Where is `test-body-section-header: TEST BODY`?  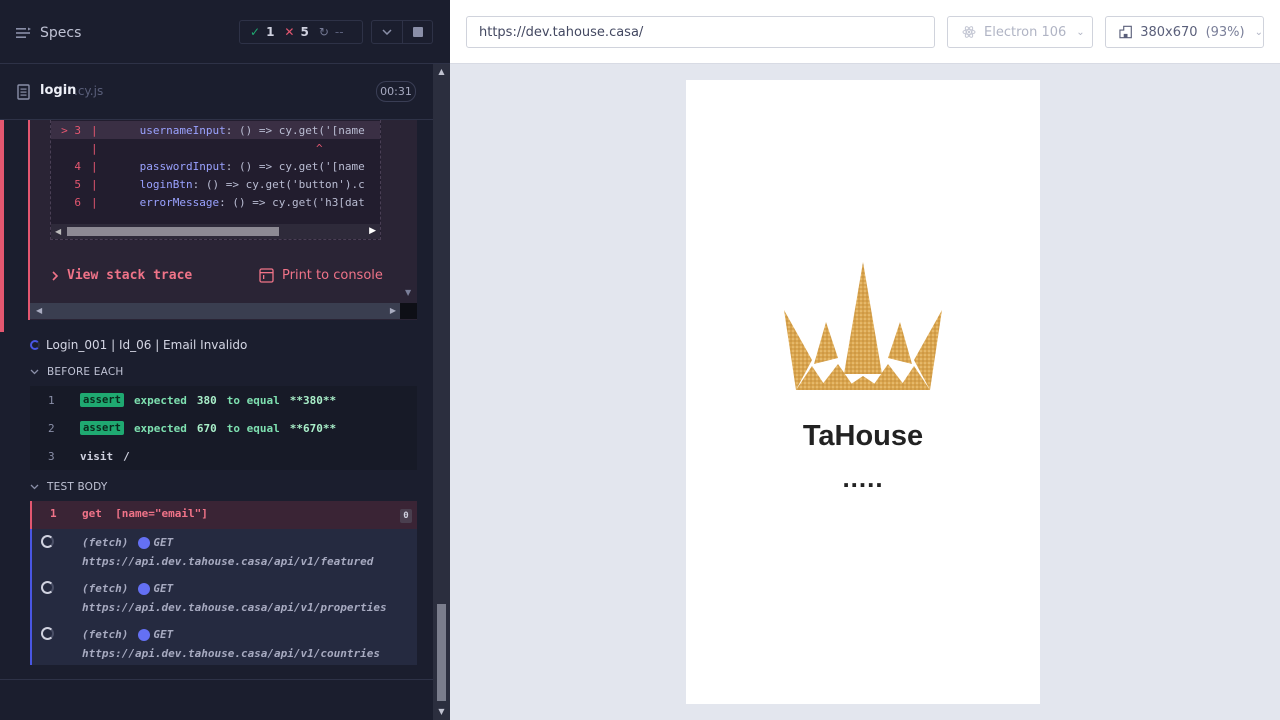
test-body-section-header: TEST BODY is located at coordinates (68, 487).